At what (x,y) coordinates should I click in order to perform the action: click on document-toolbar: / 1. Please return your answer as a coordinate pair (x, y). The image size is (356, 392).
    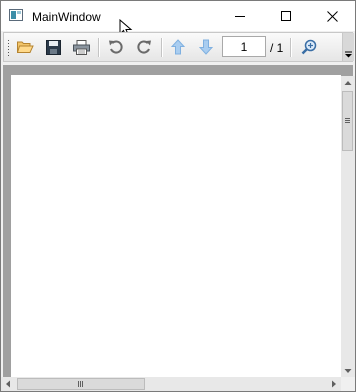
    Looking at the image, I should click on (178, 47).